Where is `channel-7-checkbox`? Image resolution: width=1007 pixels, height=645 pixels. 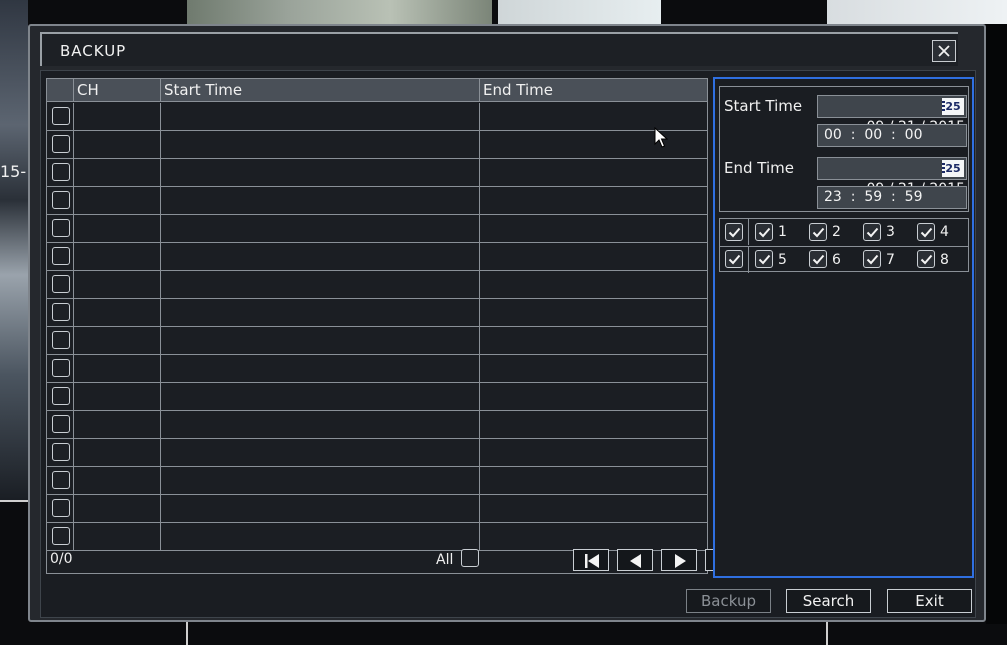 channel-7-checkbox is located at coordinates (872, 259).